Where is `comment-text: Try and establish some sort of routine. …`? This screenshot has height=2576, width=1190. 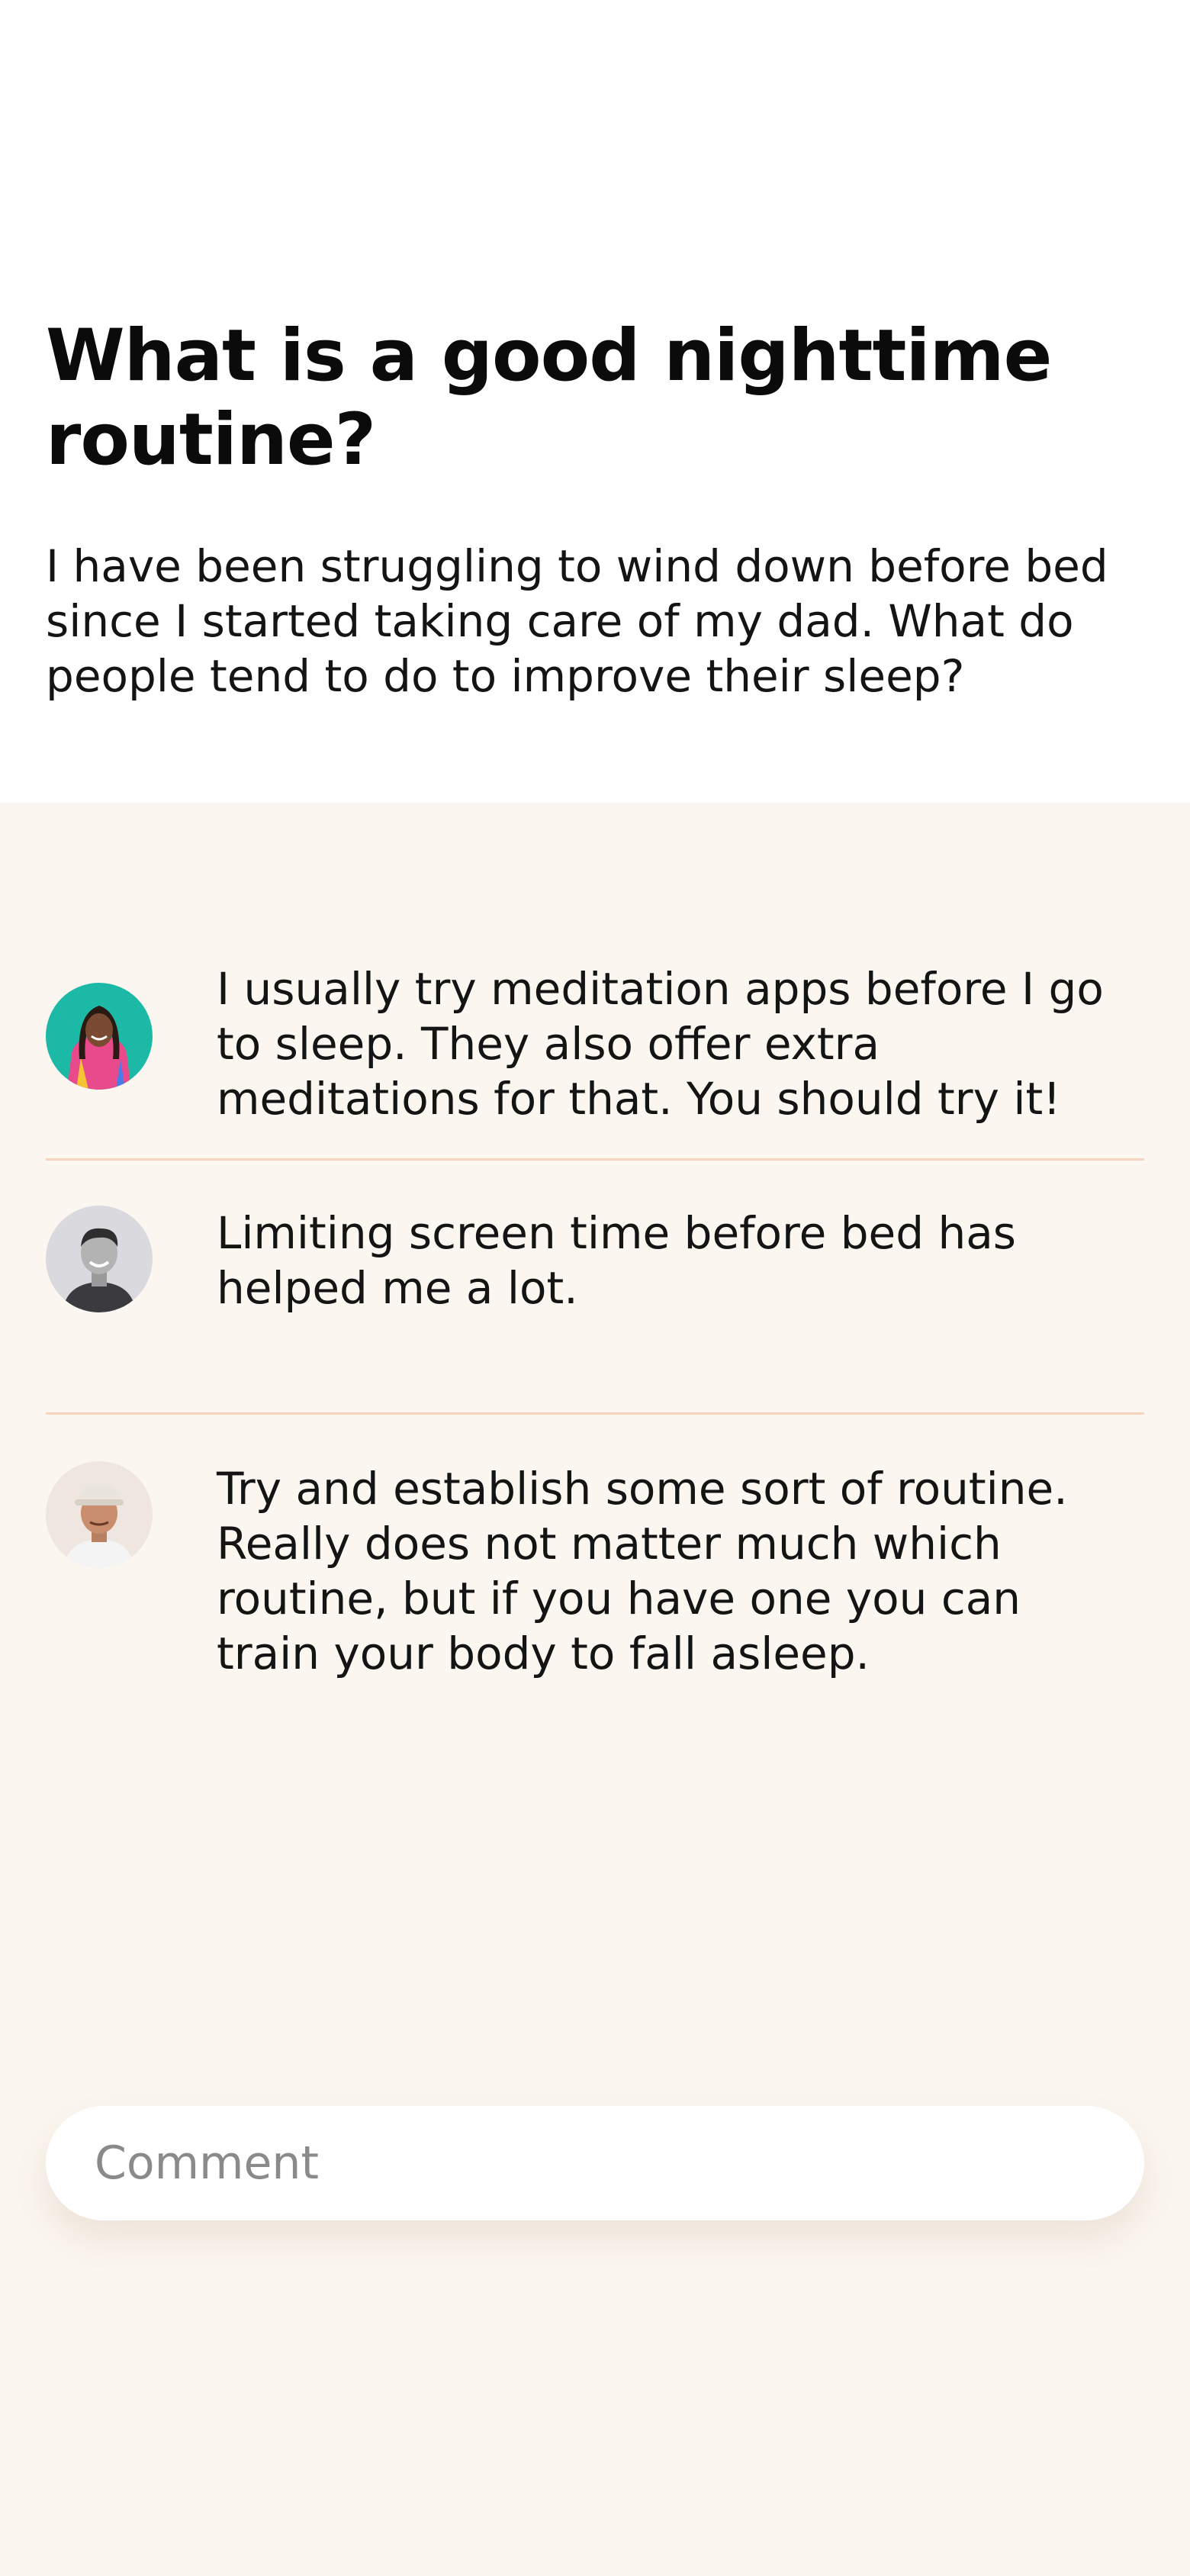 comment-text: Try and establish some sort of routine. … is located at coordinates (642, 1571).